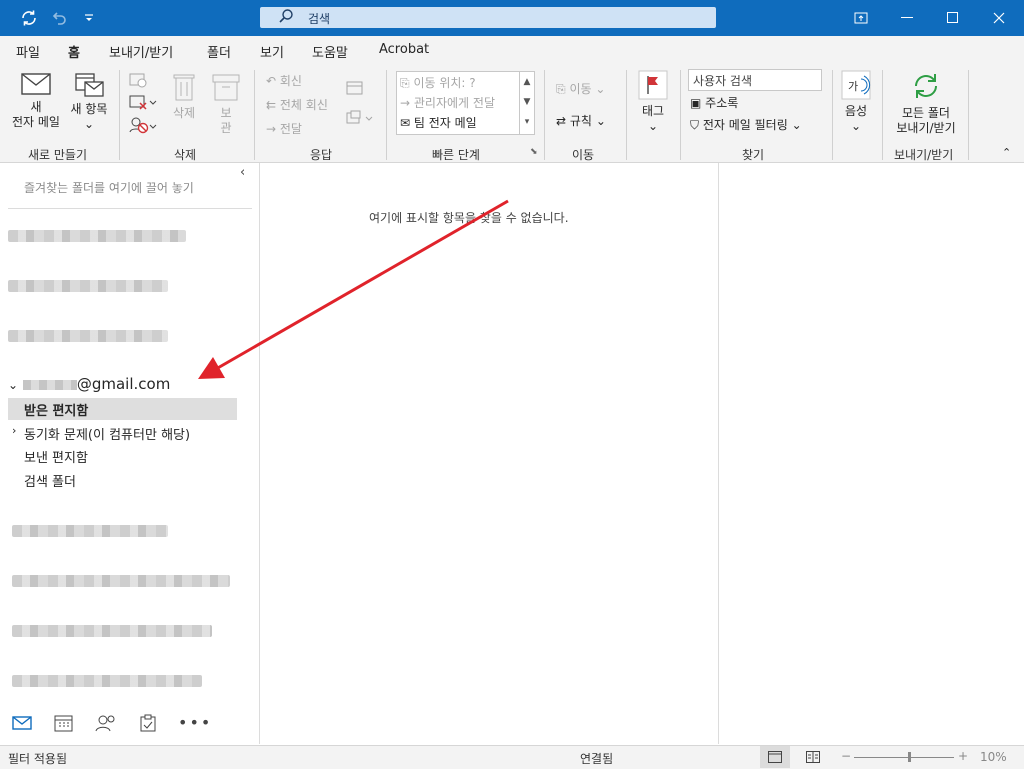  Describe the element at coordinates (597, 759) in the screenshot. I see `status-connection: 연결됨` at that location.